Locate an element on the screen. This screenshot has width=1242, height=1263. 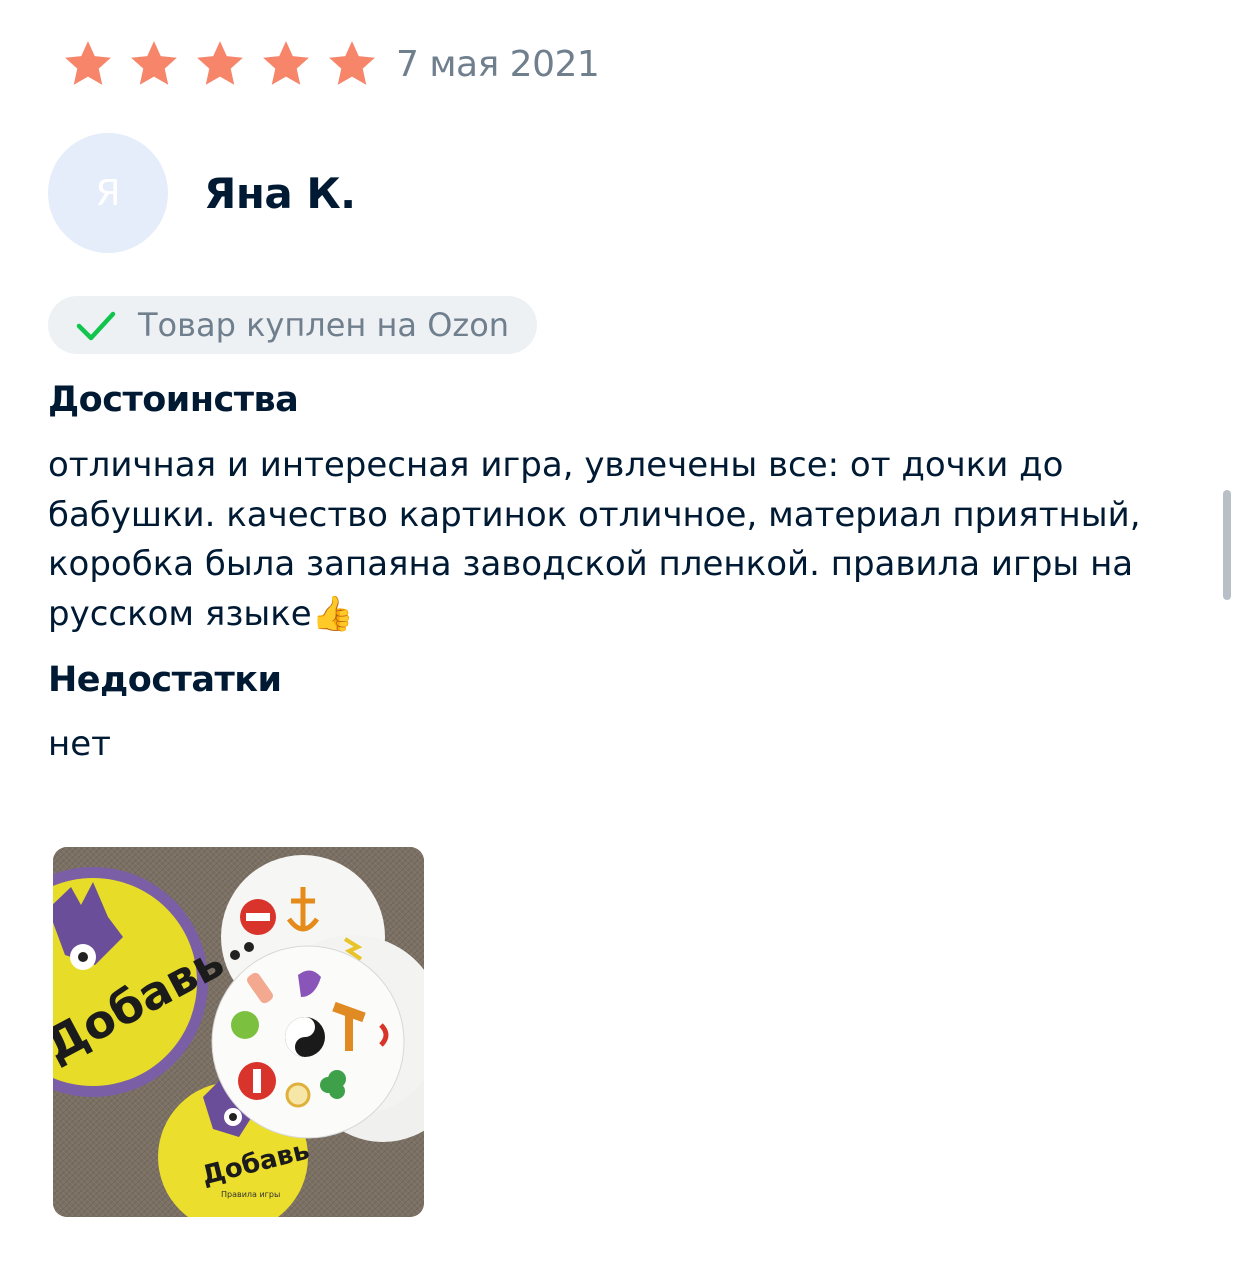
manual-caption: Правила игры is located at coordinates (250, 1194).